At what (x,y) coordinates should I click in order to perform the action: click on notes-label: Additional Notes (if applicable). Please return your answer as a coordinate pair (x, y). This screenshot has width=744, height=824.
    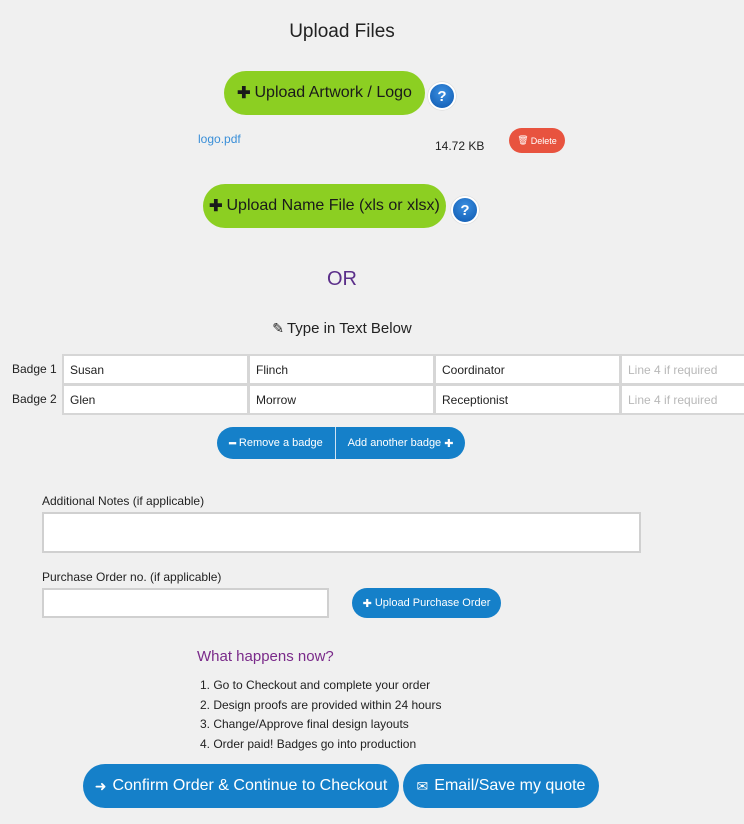
    Looking at the image, I should click on (123, 501).